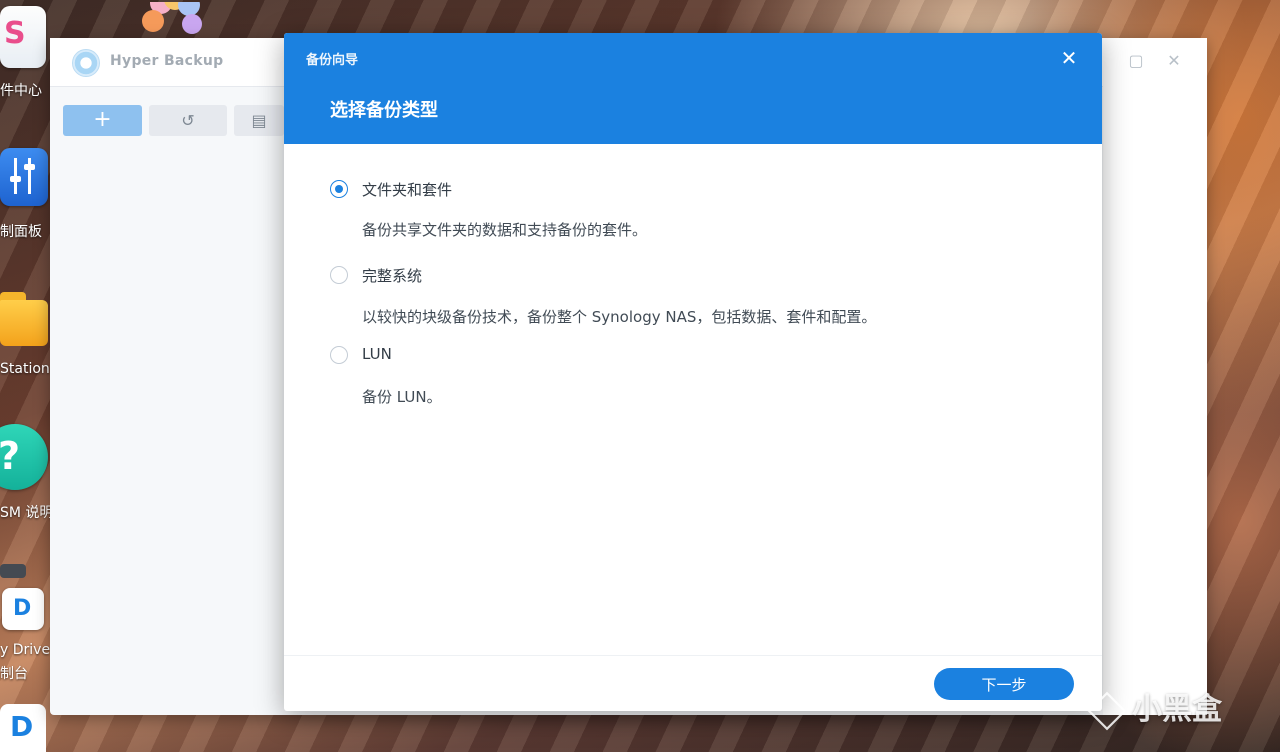 The height and width of the screenshot is (752, 1280). Describe the element at coordinates (339, 275) in the screenshot. I see `radio-entire-system` at that location.